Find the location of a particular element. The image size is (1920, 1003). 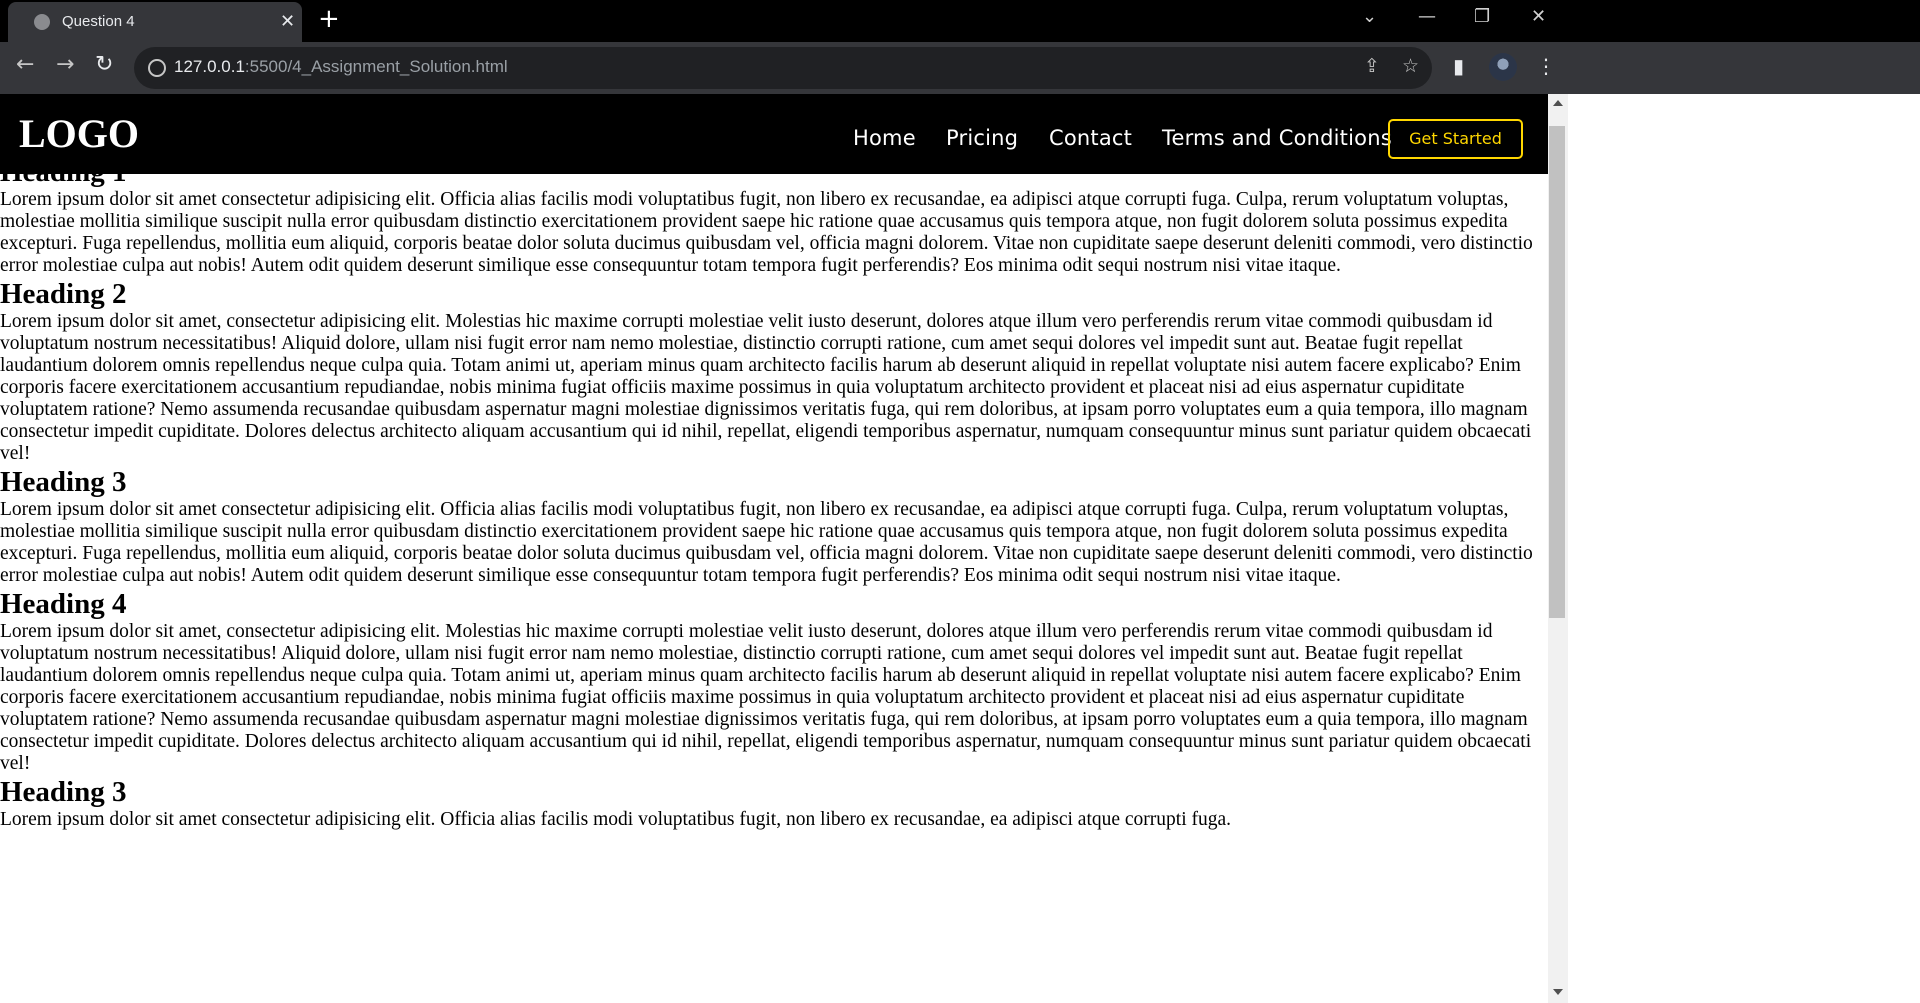

reload-icon: ↻ is located at coordinates (104, 64).